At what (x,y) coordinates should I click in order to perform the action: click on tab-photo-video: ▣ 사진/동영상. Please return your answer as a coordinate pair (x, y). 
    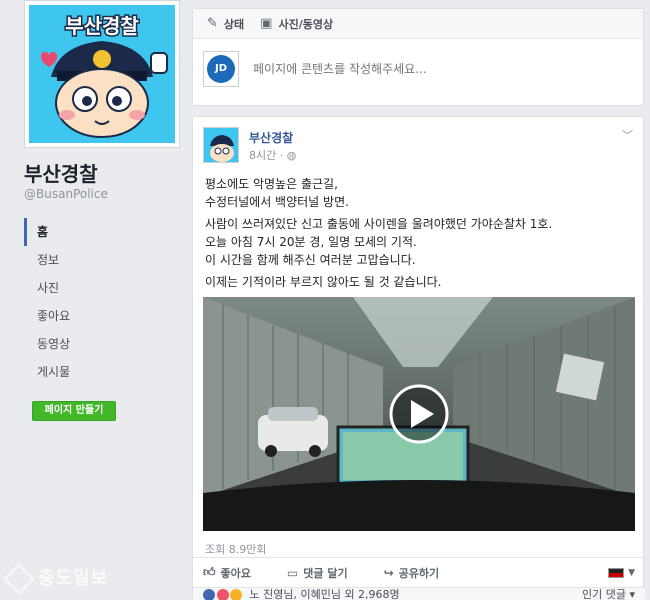
    Looking at the image, I should click on (296, 24).